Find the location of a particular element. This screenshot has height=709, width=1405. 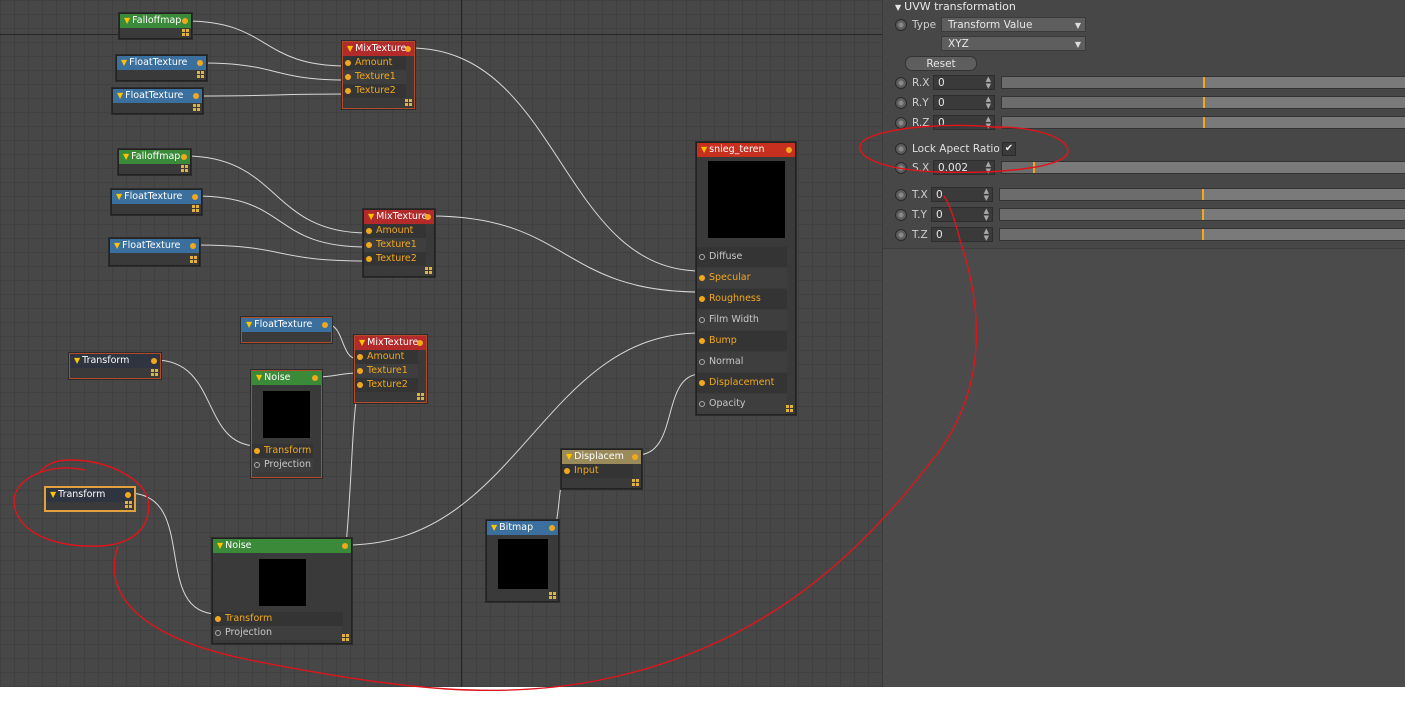

input-port-texture2: Texture2 is located at coordinates (374, 91).